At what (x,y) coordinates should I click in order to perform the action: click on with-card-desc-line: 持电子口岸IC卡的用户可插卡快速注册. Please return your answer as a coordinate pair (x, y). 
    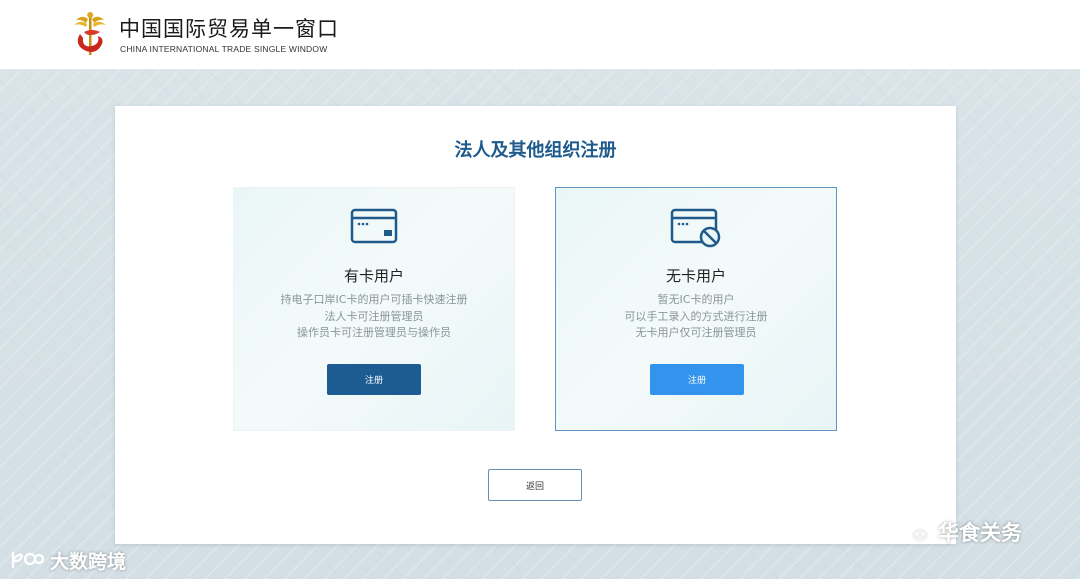
    Looking at the image, I should click on (374, 299).